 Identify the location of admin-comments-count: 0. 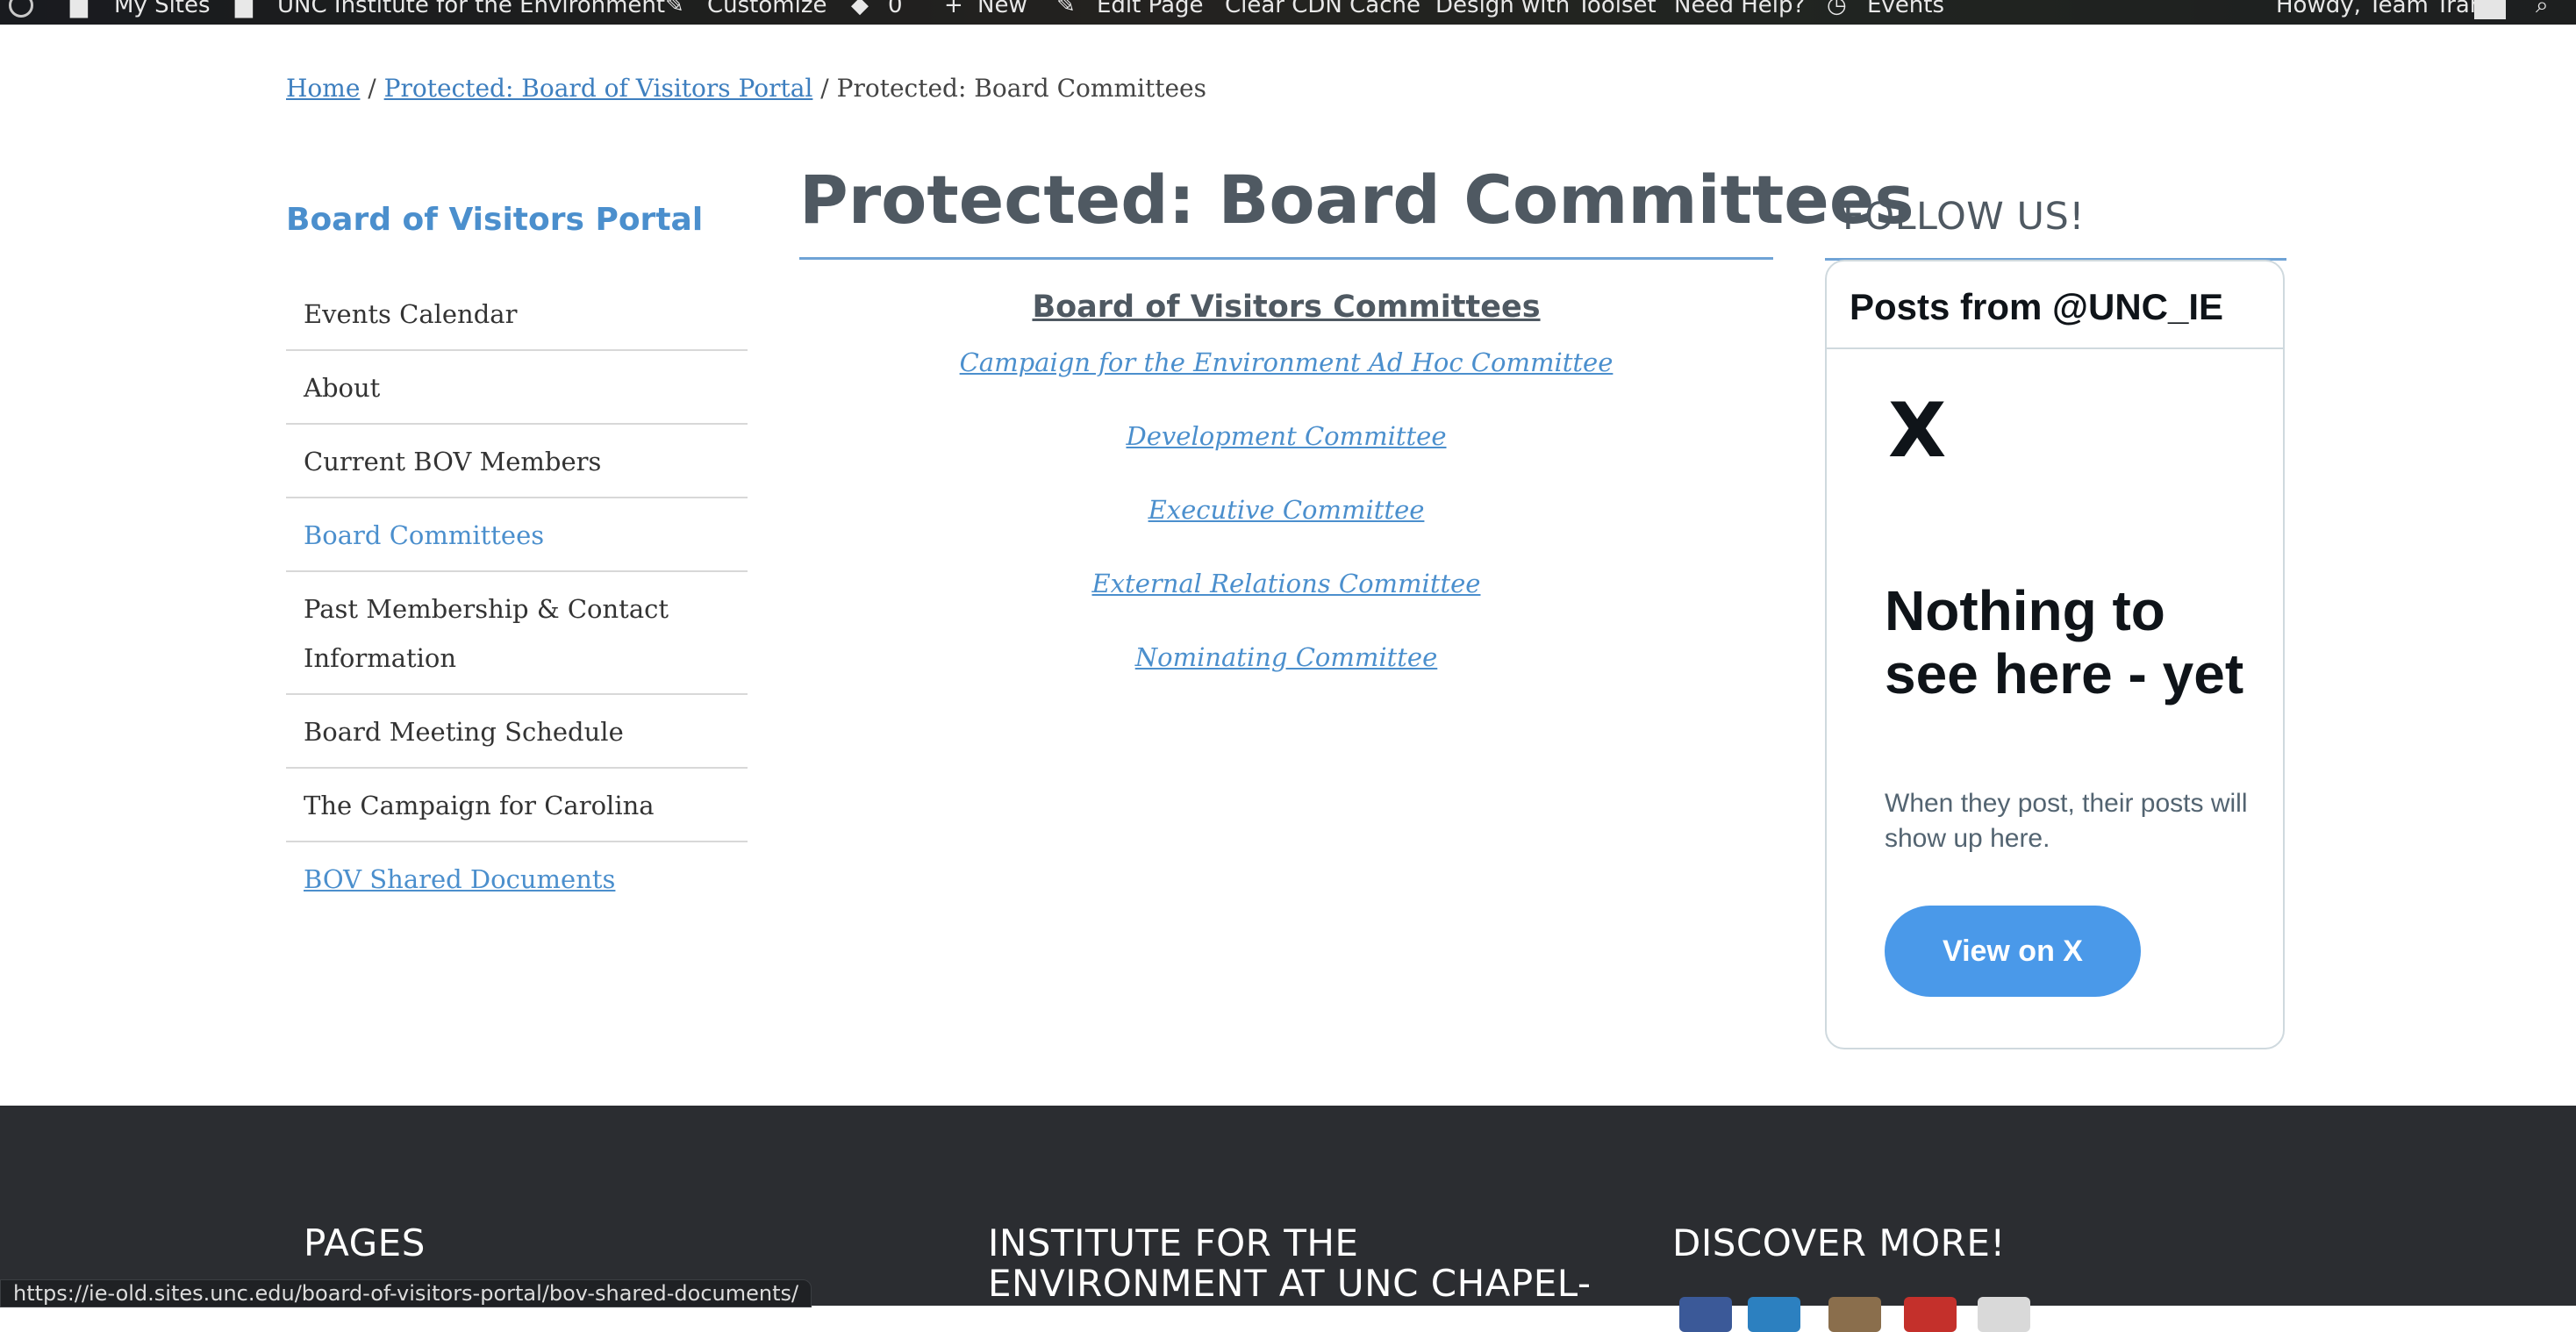
(895, 10).